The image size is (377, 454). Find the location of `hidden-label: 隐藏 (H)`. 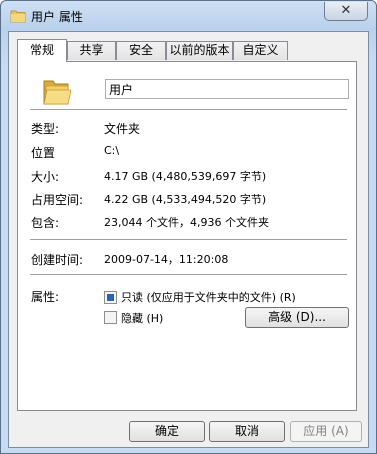

hidden-label: 隐藏 (H) is located at coordinates (142, 318).